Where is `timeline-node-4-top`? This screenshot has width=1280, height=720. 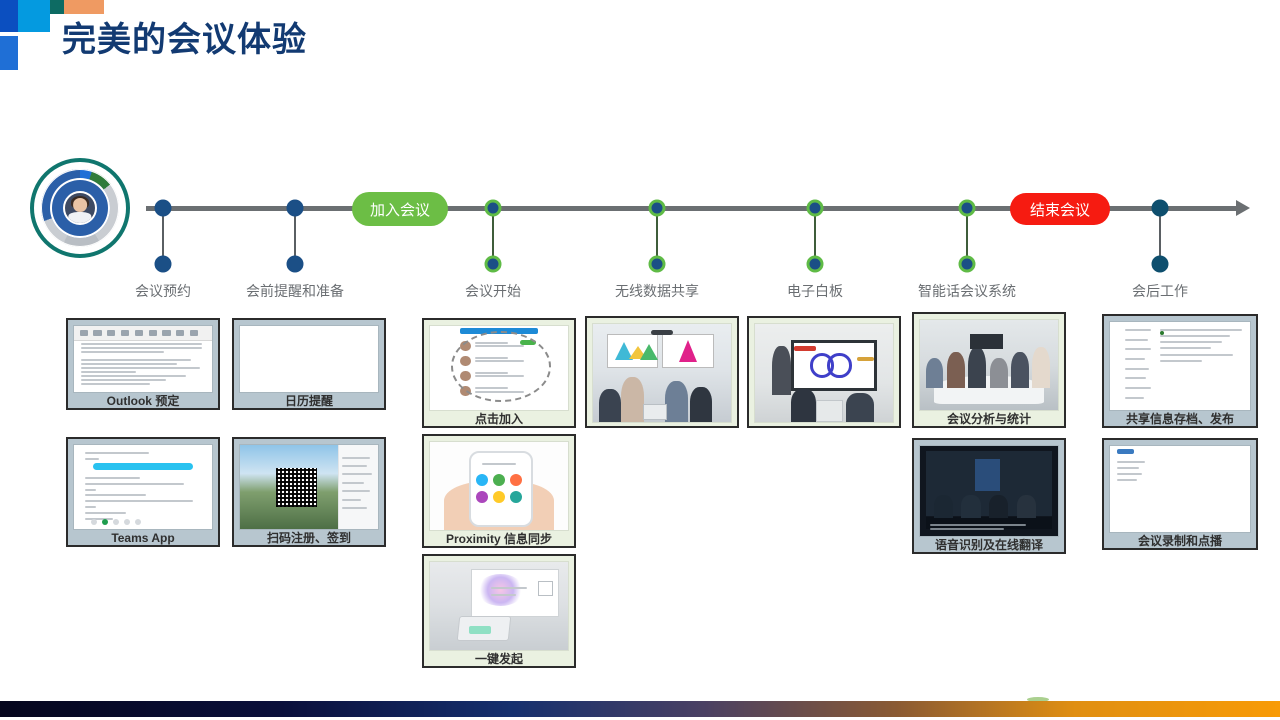 timeline-node-4-top is located at coordinates (657, 208).